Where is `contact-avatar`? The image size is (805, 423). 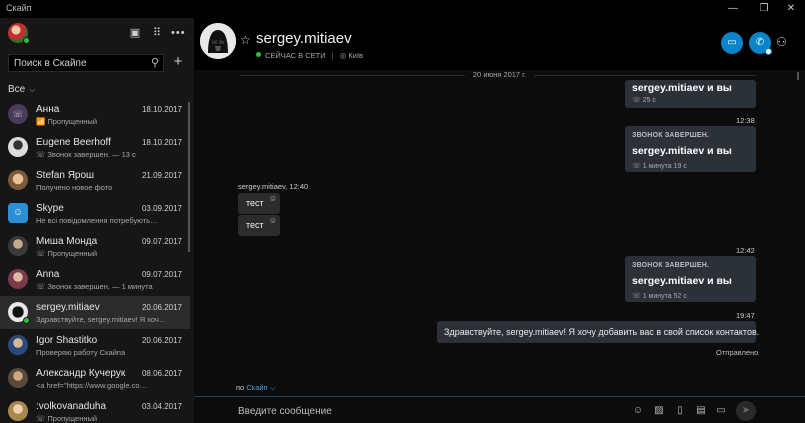 contact-avatar is located at coordinates (218, 41).